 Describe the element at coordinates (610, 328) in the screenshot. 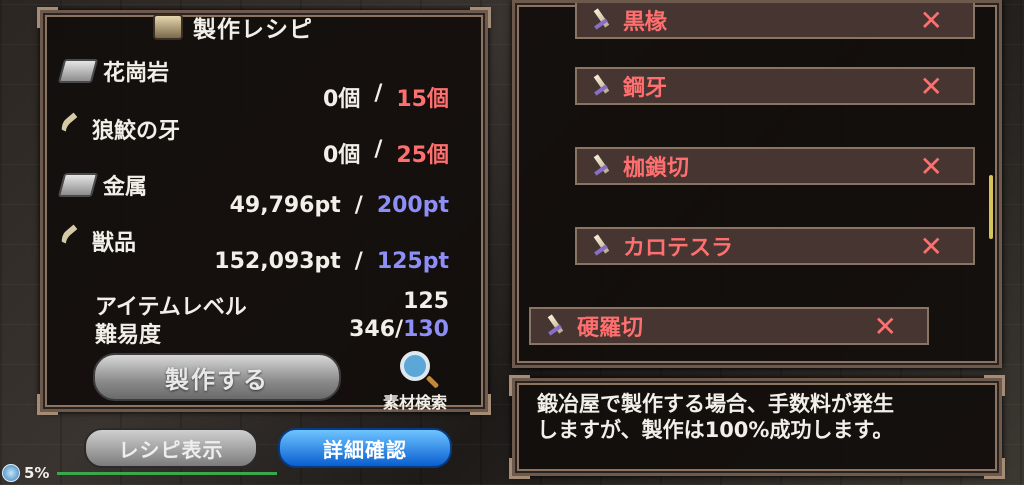

I see `list-item-name: 硬羅切` at that location.